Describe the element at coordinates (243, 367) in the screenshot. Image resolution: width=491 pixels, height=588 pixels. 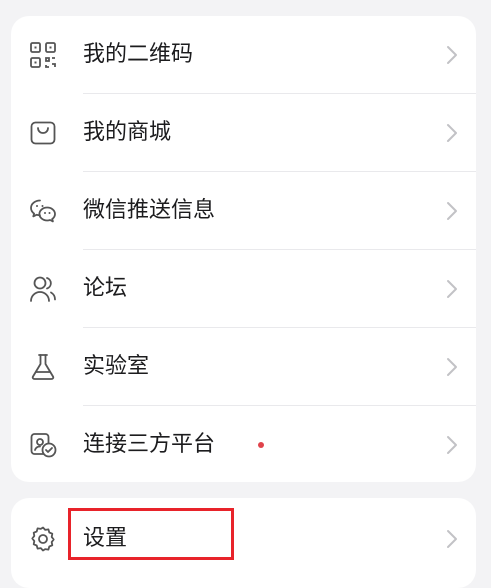
I see `menu-item-lab: 实验室` at that location.